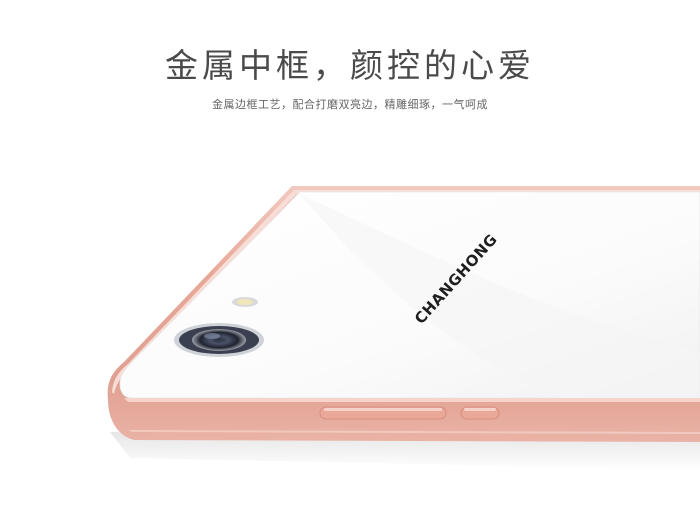  I want to click on power-button-highlight, so click(480, 409).